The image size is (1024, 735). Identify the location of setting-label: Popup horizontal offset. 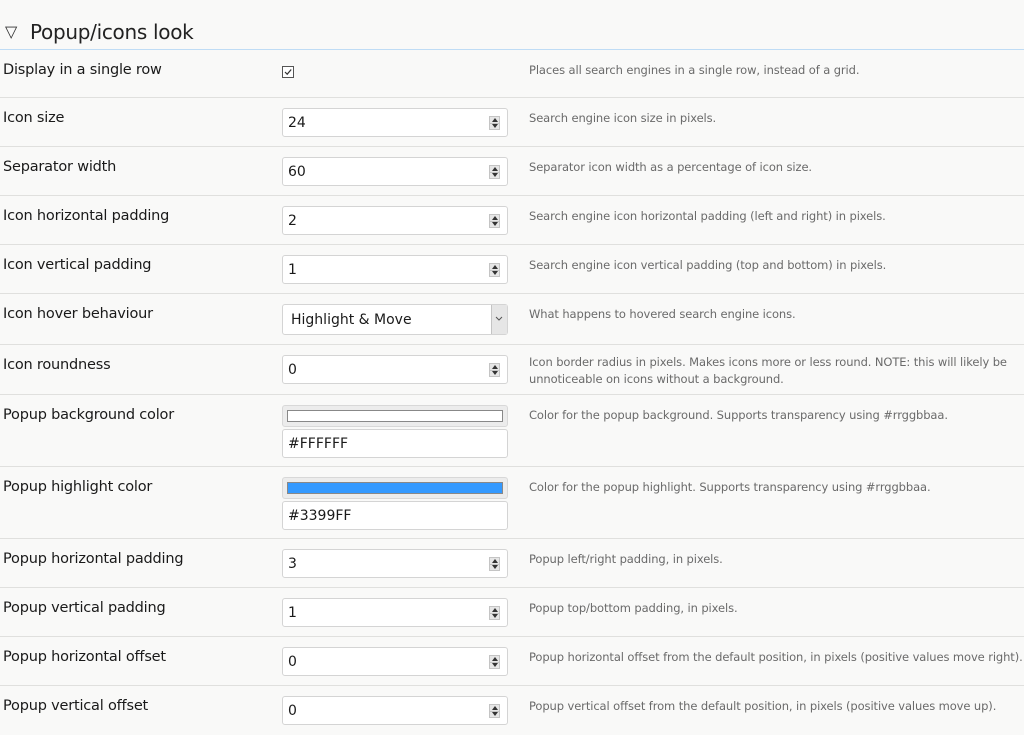
(84, 657).